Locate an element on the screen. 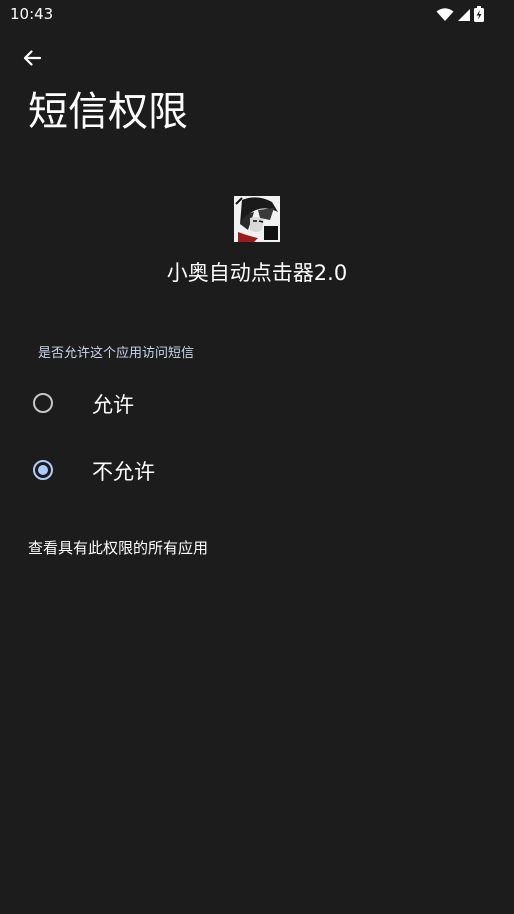 Image resolution: width=514 pixels, height=914 pixels. arrow-back-icon is located at coordinates (32, 60).